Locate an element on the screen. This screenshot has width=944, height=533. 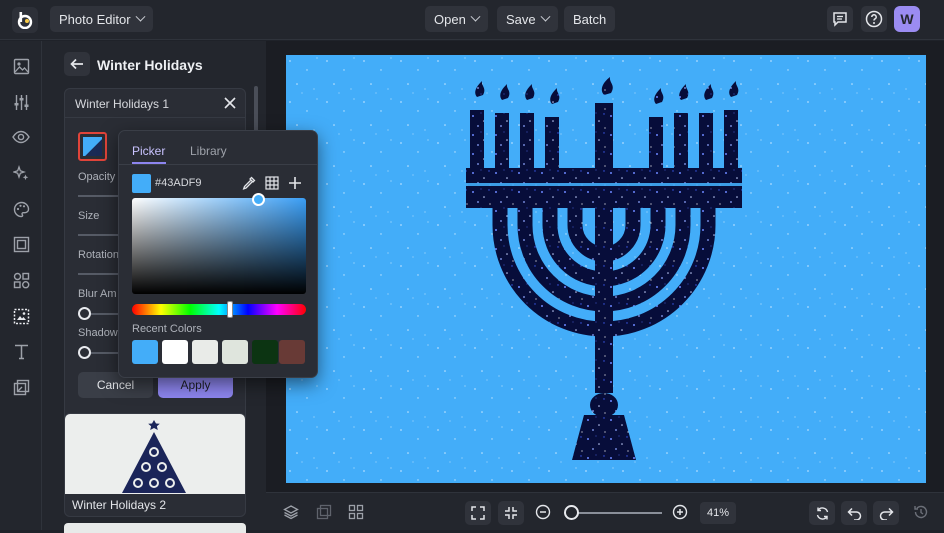
comment-button is located at coordinates (840, 19).